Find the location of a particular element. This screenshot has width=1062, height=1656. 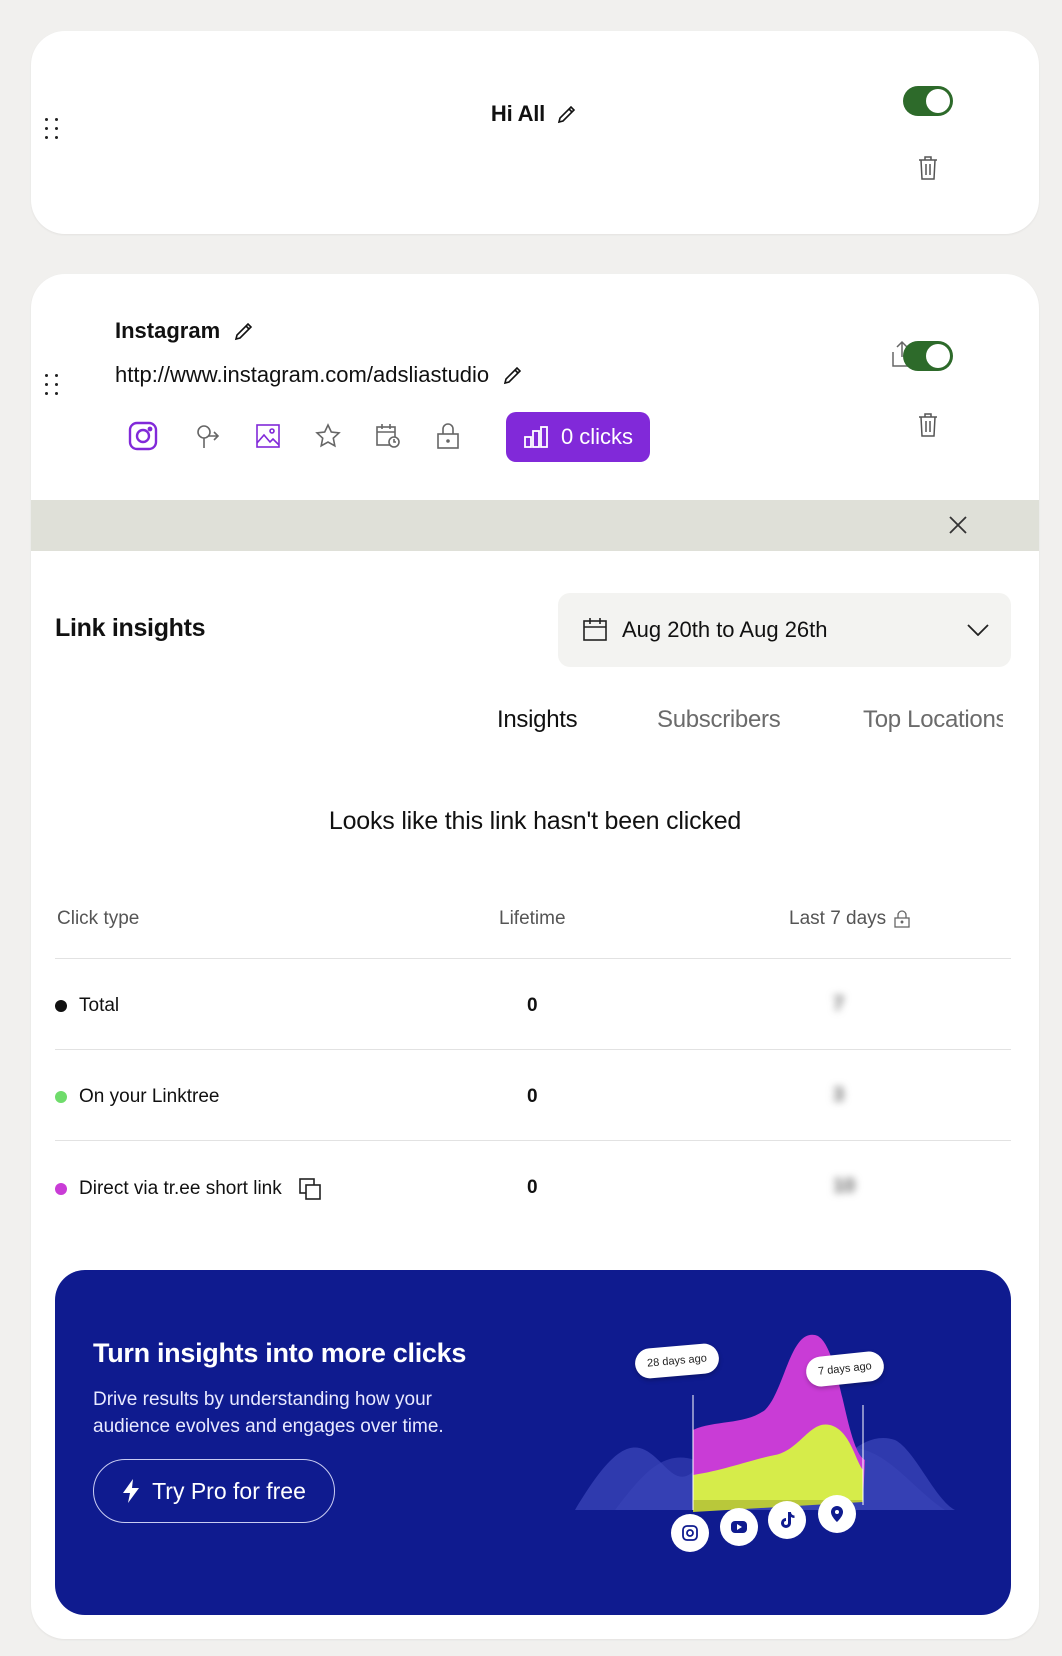

insights-tabs: Insights Subscribers Top Locations is located at coordinates (535, 726).